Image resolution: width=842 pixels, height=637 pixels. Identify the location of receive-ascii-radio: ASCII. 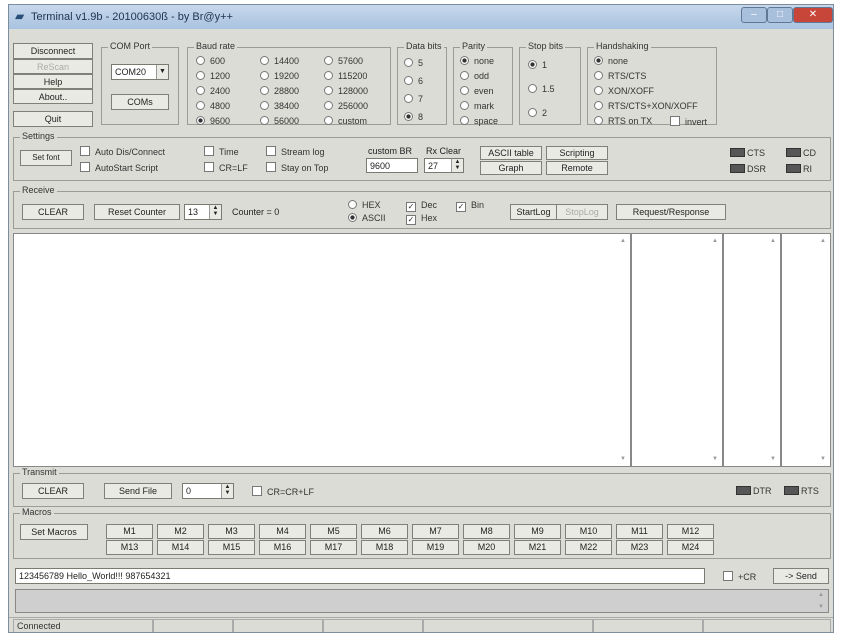
(367, 218).